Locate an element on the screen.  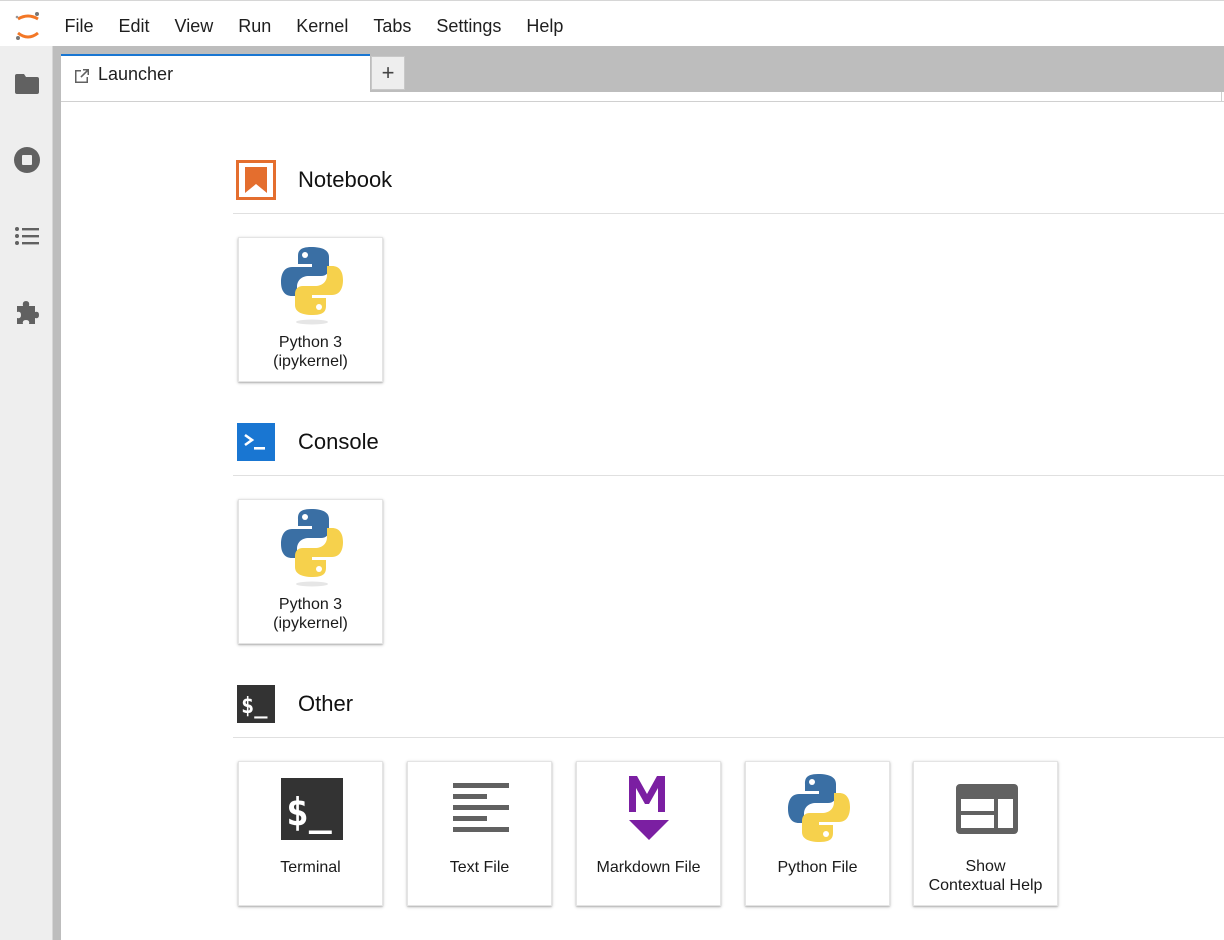
tab-launcher: Launcher is located at coordinates (215, 79).